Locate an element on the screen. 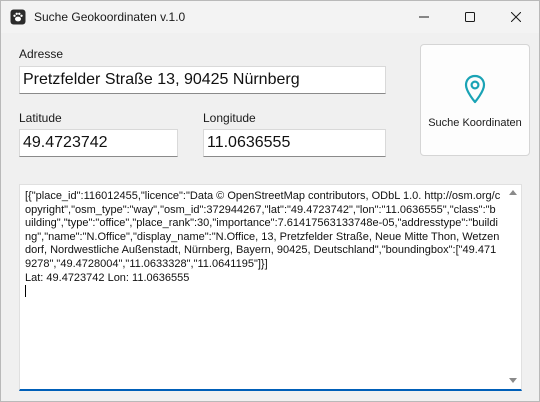  address-field: Pretzfelder Straße 13, 90425 Nürnberg is located at coordinates (202, 80).